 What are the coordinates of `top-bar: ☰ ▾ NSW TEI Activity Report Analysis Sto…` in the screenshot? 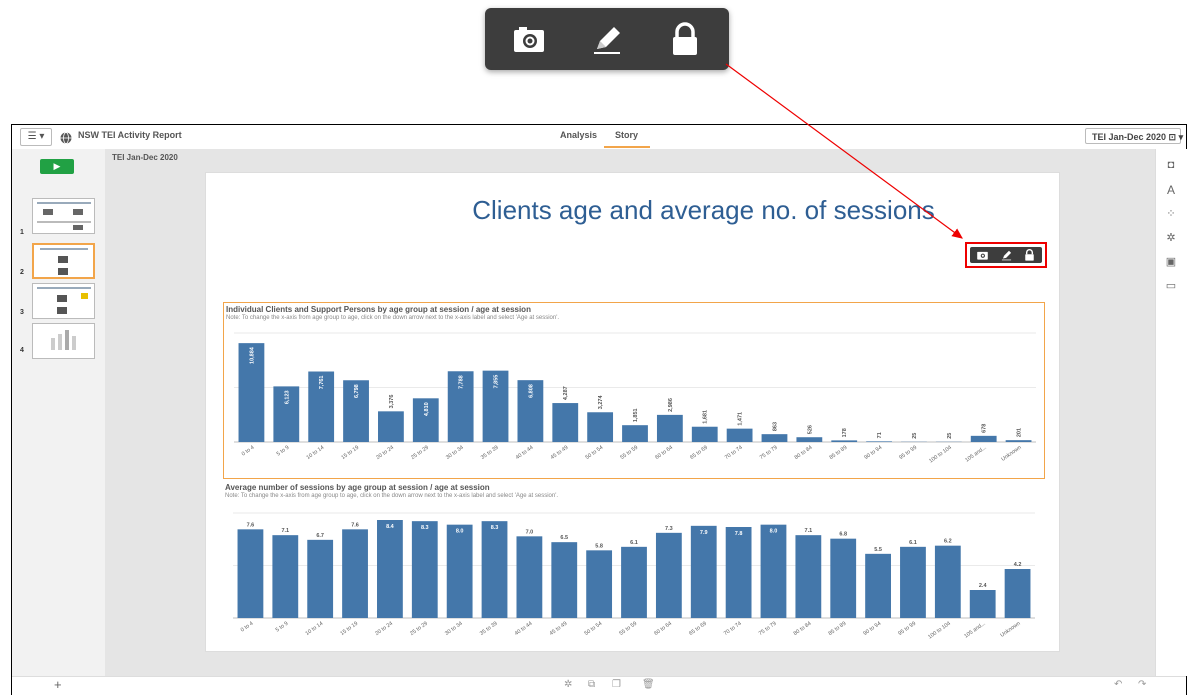 It's located at (599, 137).